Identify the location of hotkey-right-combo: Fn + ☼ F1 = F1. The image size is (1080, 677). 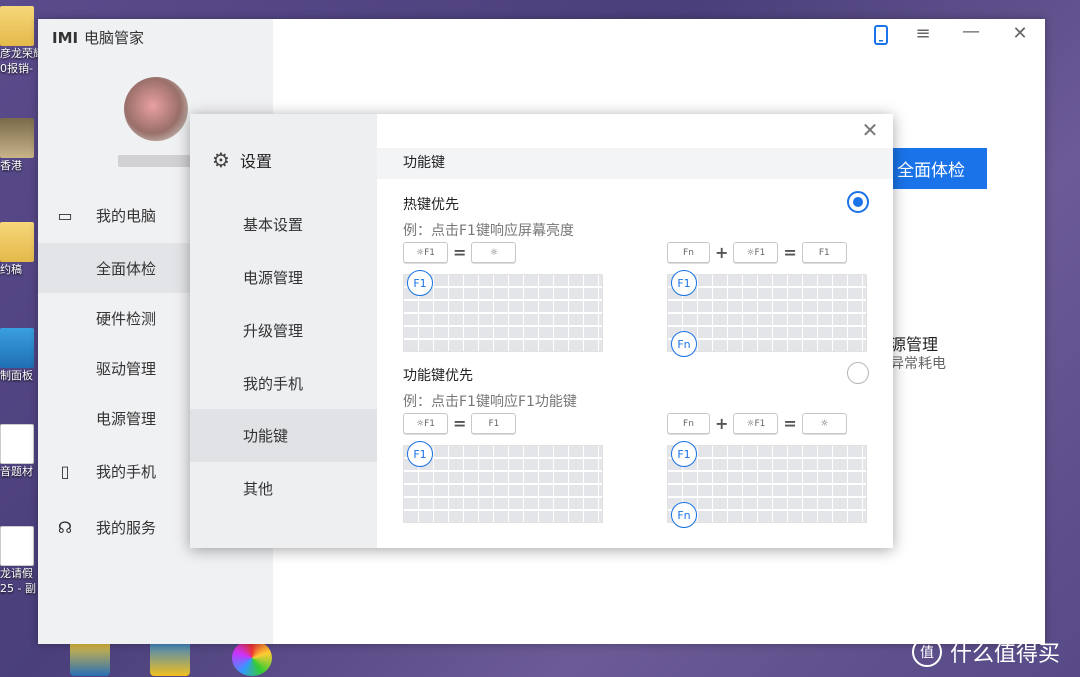
(757, 252).